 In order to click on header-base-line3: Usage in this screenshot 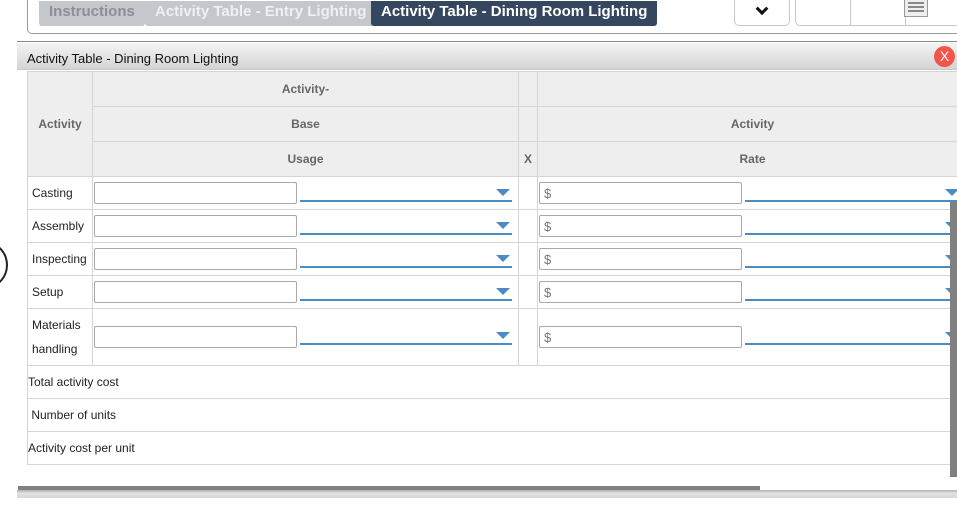, I will do `click(305, 159)`.